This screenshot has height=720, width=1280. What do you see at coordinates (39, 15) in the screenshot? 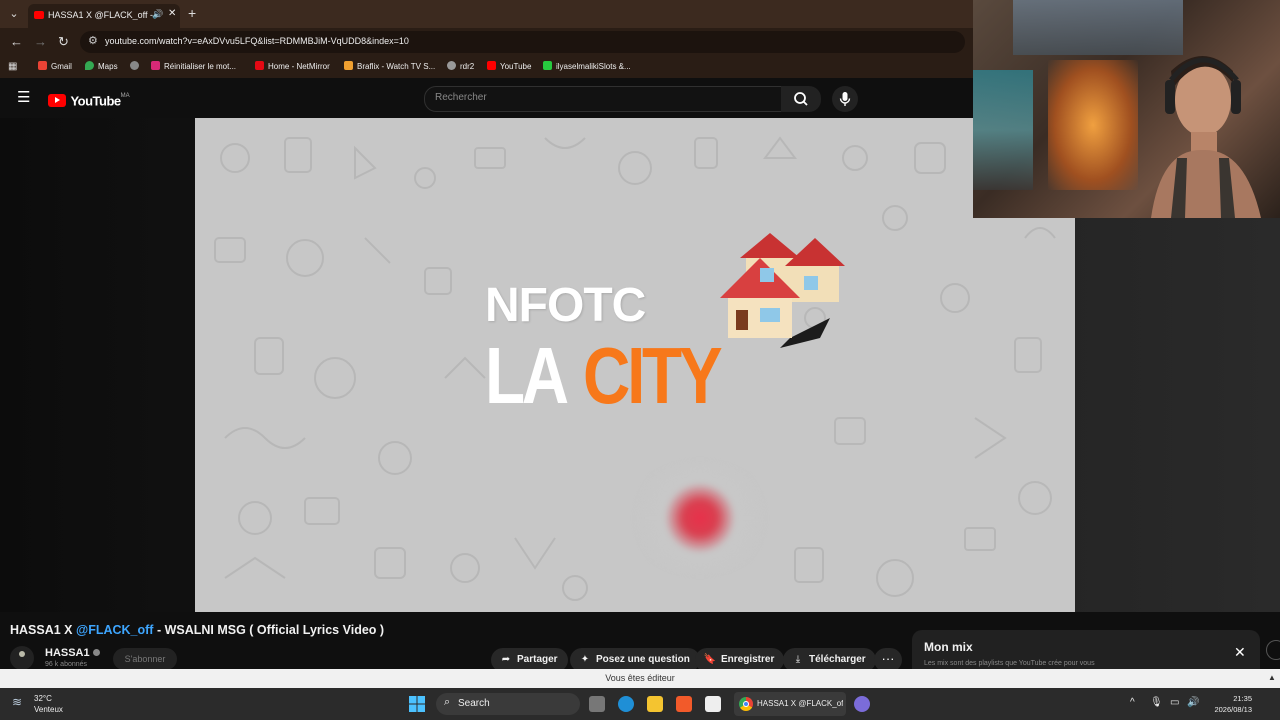
I see `youtube-favicon-icon` at bounding box center [39, 15].